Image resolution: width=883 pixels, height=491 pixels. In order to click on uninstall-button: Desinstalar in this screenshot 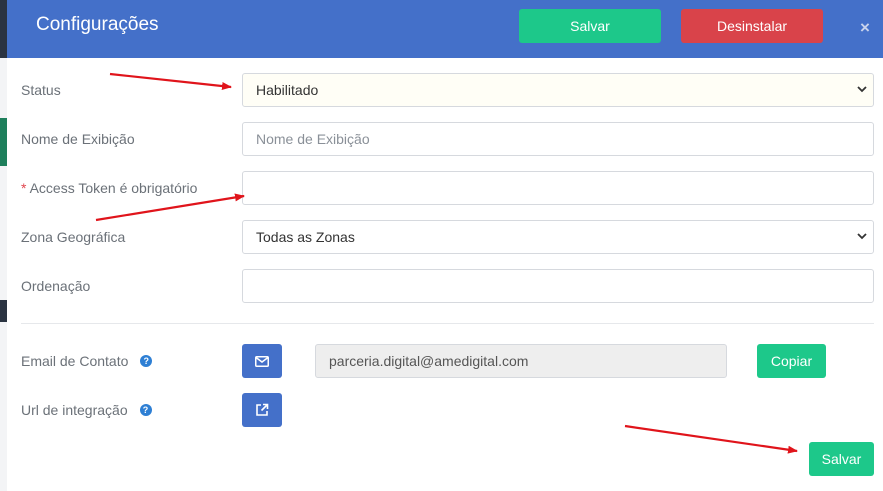, I will do `click(752, 26)`.